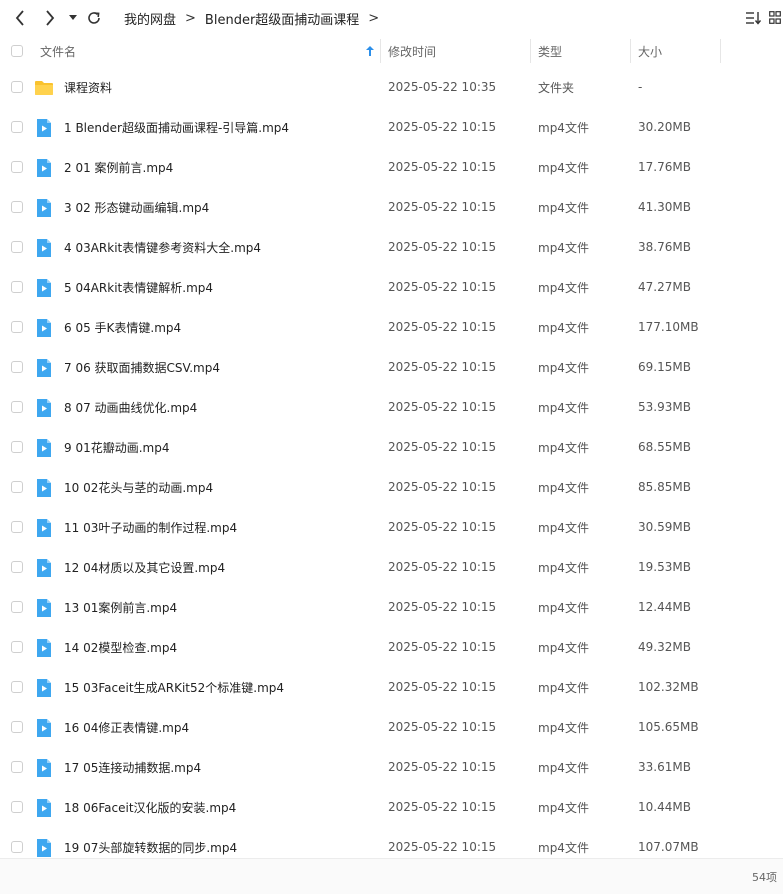  Describe the element at coordinates (176, 127) in the screenshot. I see `file-name: 1 Blender超级面捕动画课程-引导篇.mp4` at that location.